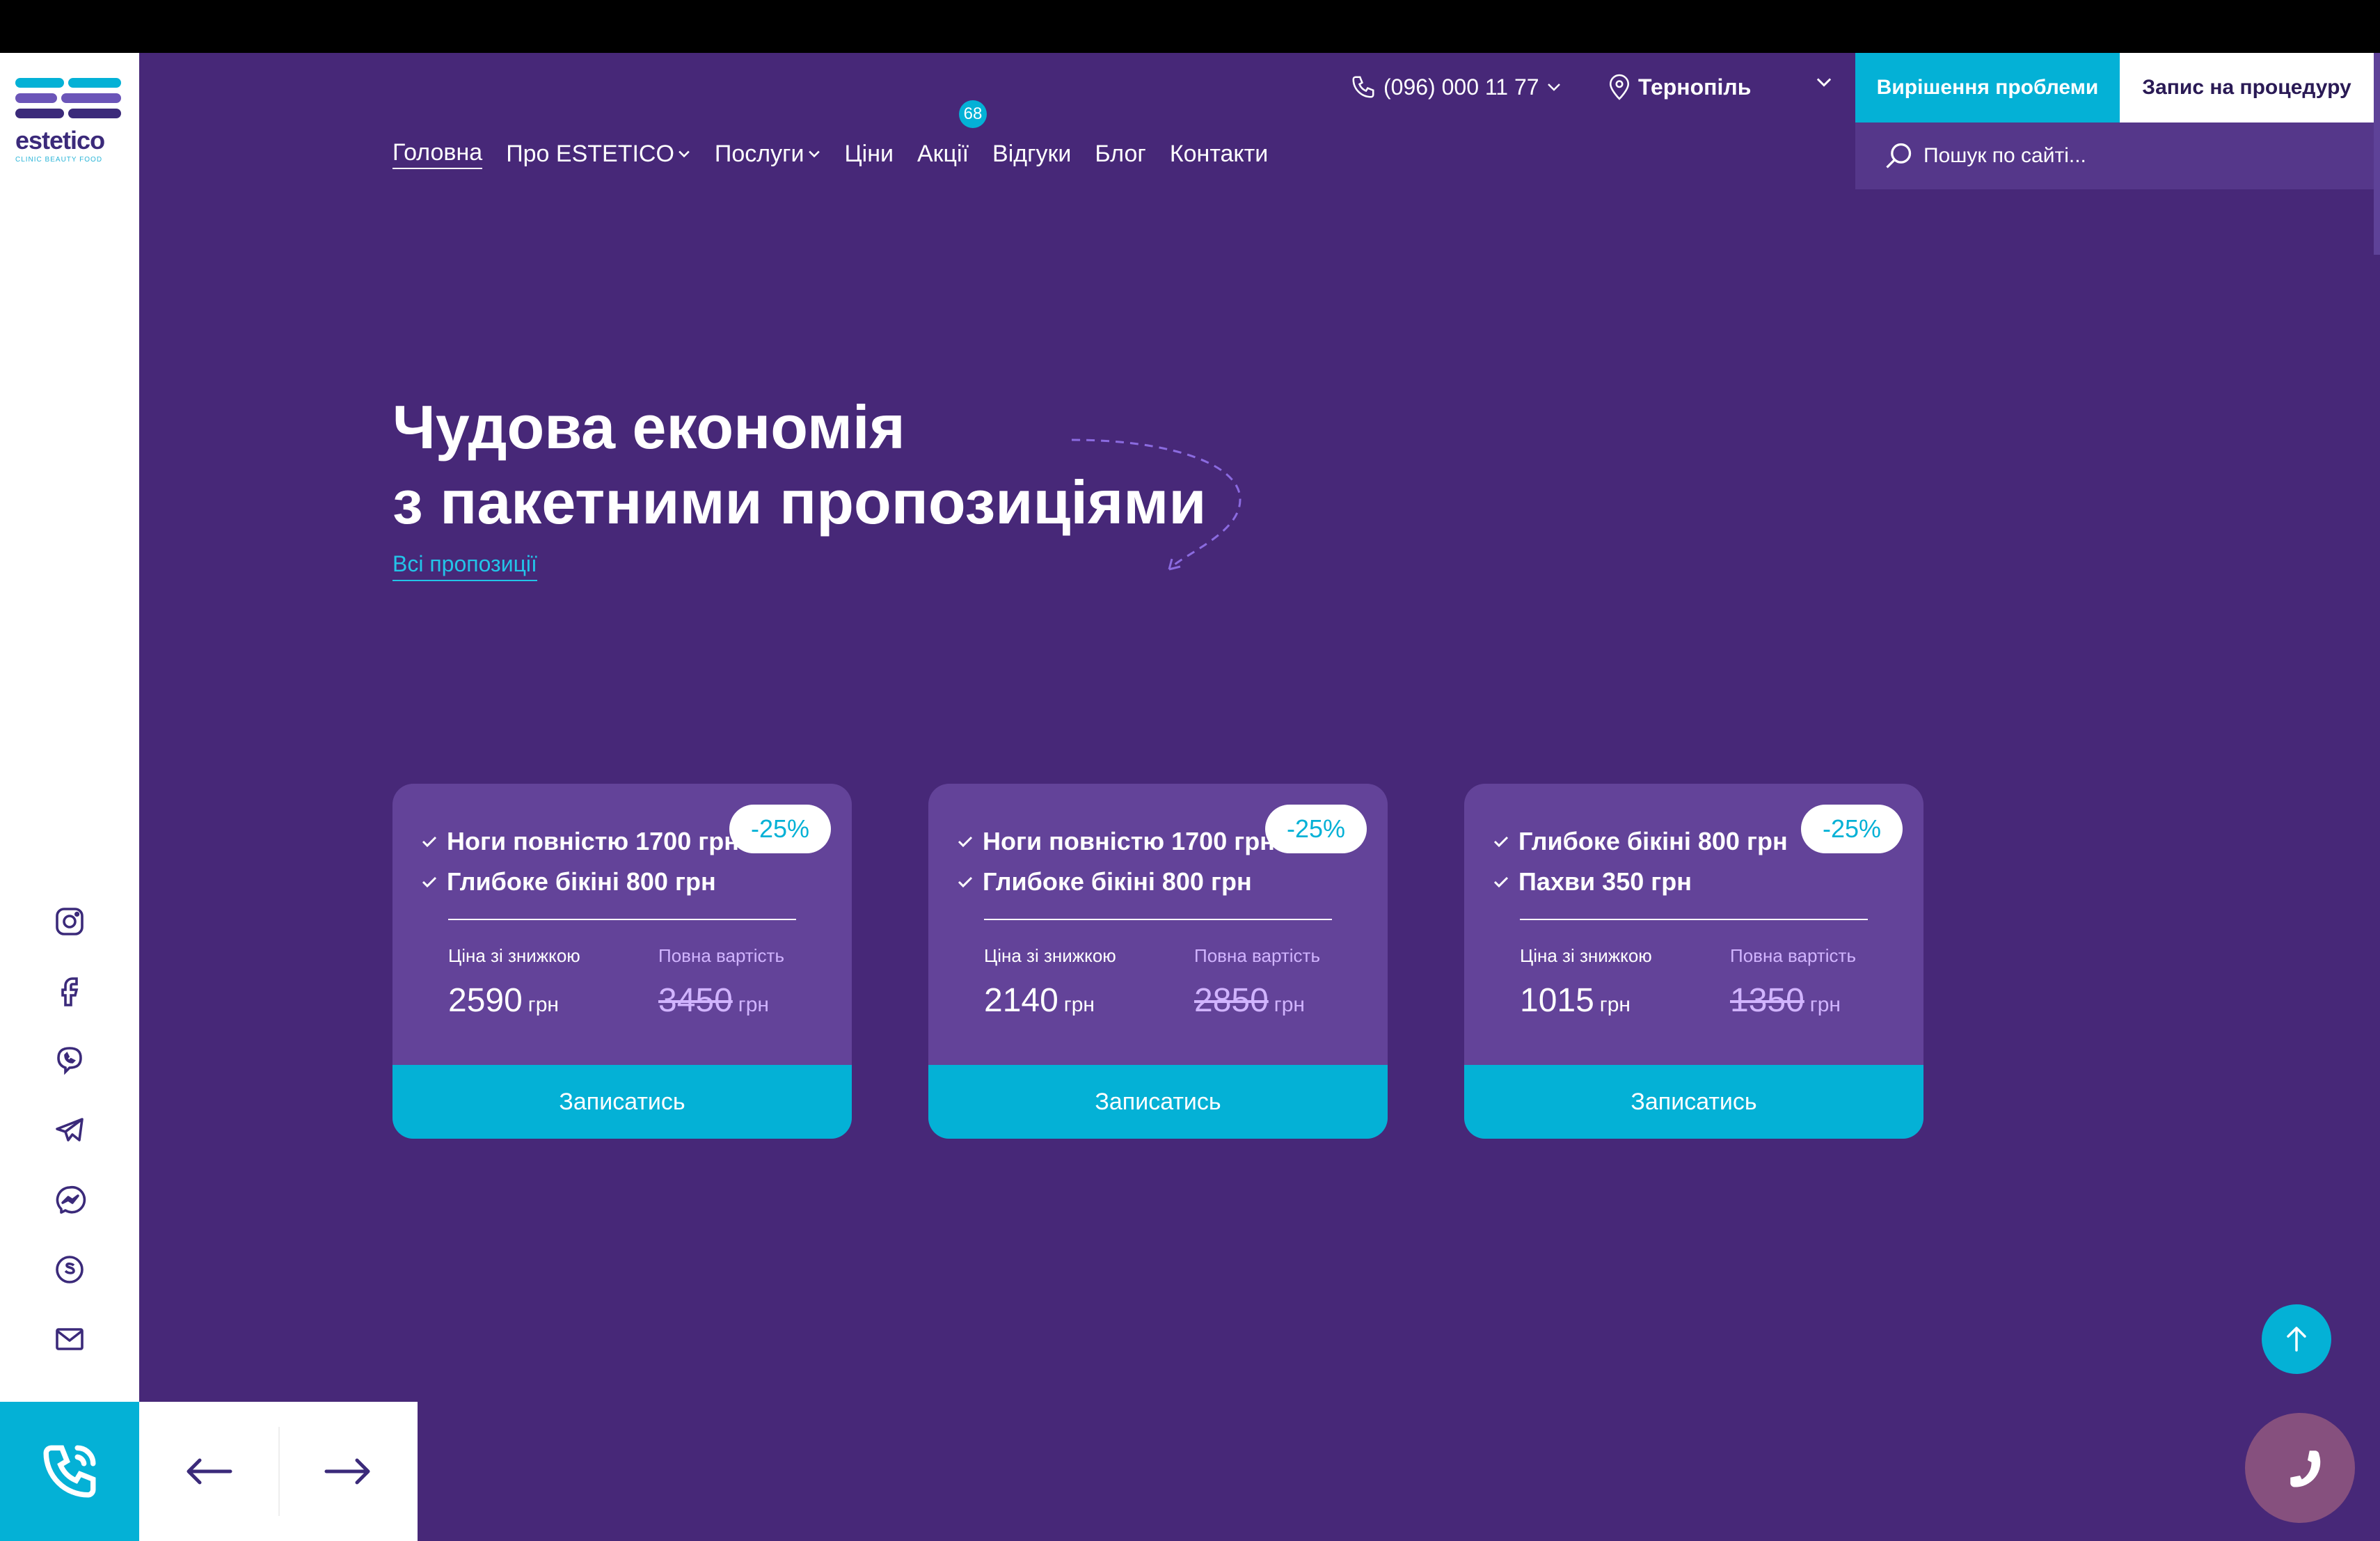 The width and height of the screenshot is (2380, 1541). What do you see at coordinates (1231, 1000) in the screenshot?
I see `old-price-value: 2850` at bounding box center [1231, 1000].